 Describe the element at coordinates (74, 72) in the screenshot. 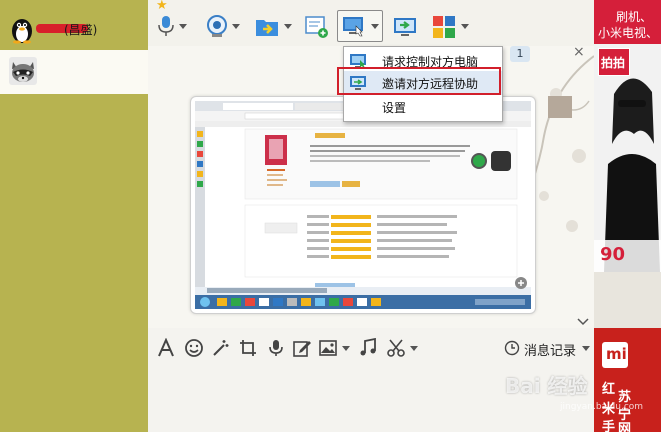

I see `contact-item-selected` at that location.